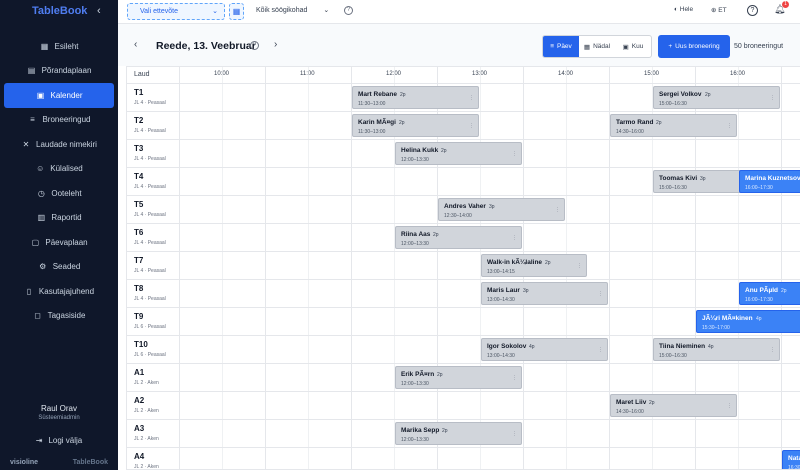  I want to click on building-icon: ▦, so click(236, 11).